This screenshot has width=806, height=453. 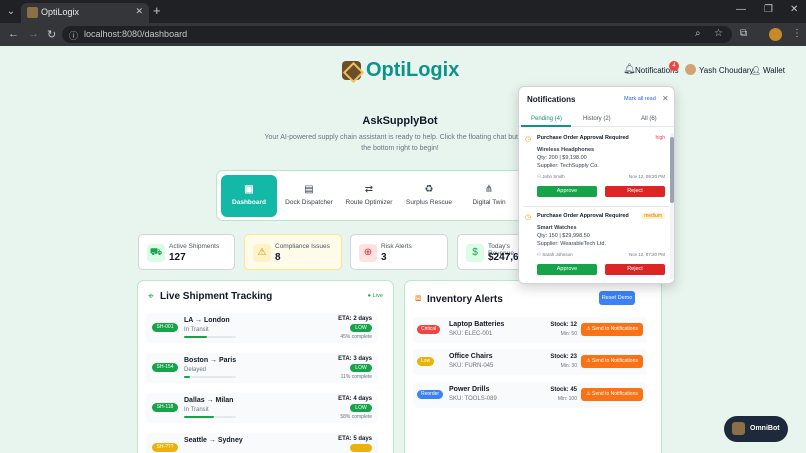 What do you see at coordinates (157, 10) in the screenshot?
I see `new-tab-icon: +` at bounding box center [157, 10].